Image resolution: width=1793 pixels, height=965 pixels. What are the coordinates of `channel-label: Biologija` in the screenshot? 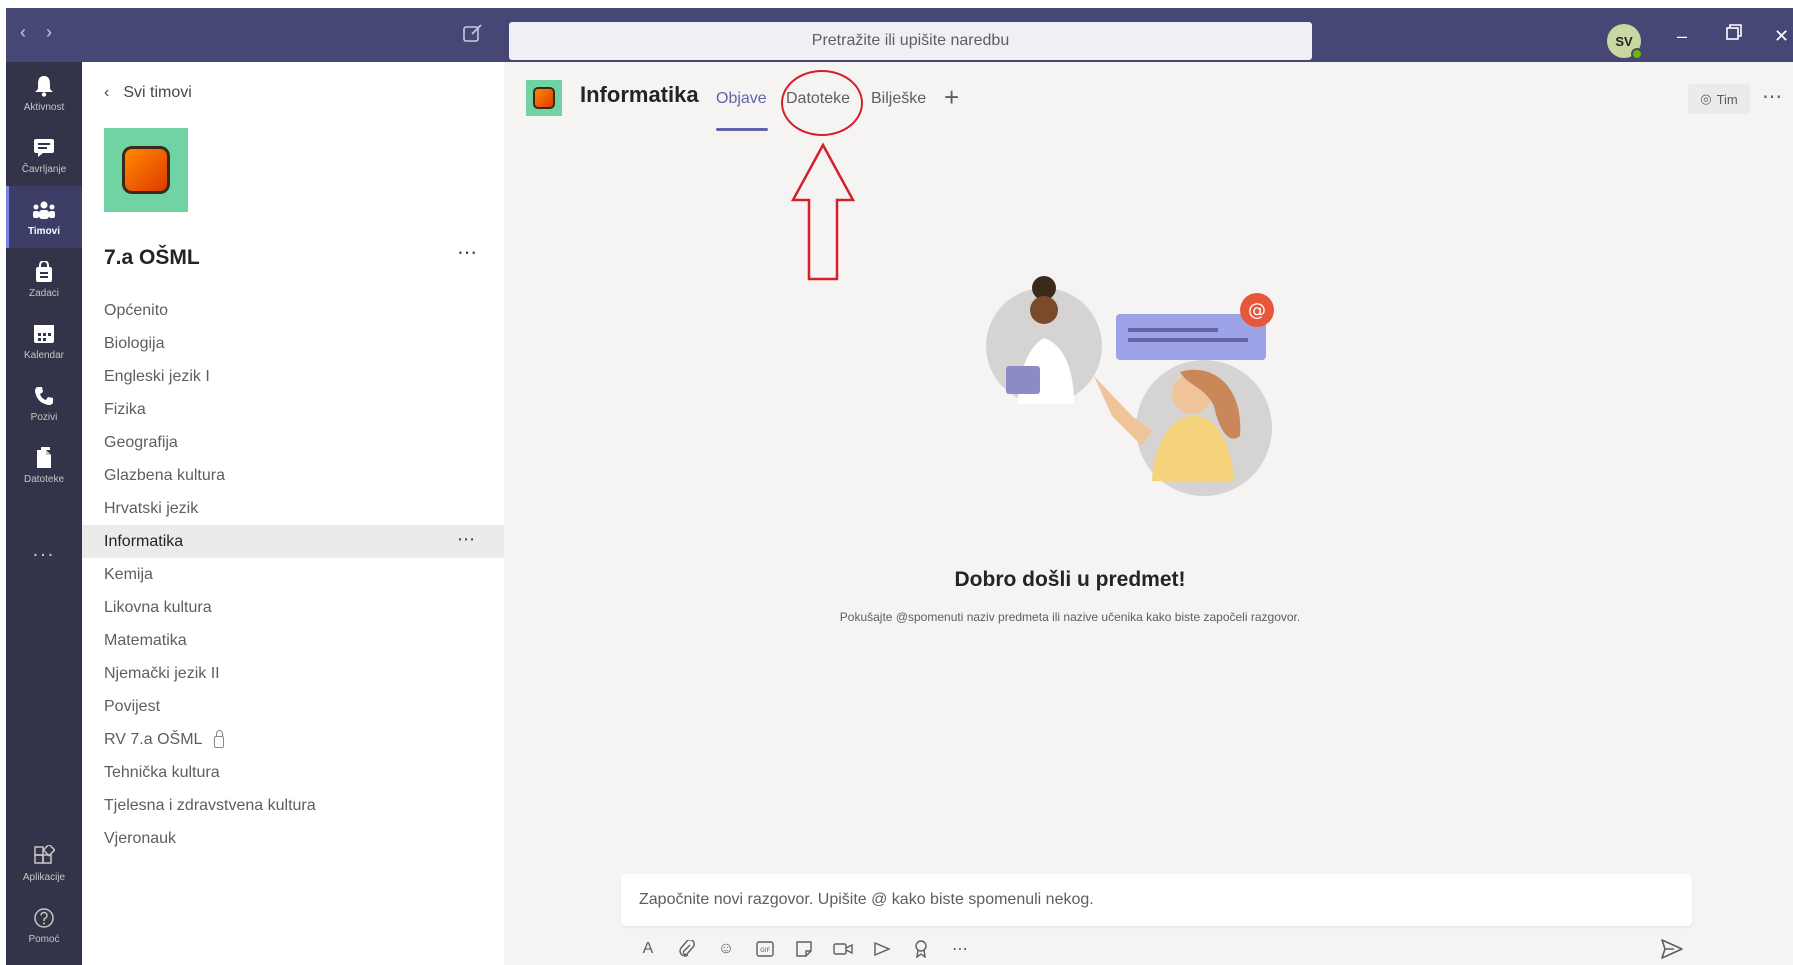 It's located at (134, 343).